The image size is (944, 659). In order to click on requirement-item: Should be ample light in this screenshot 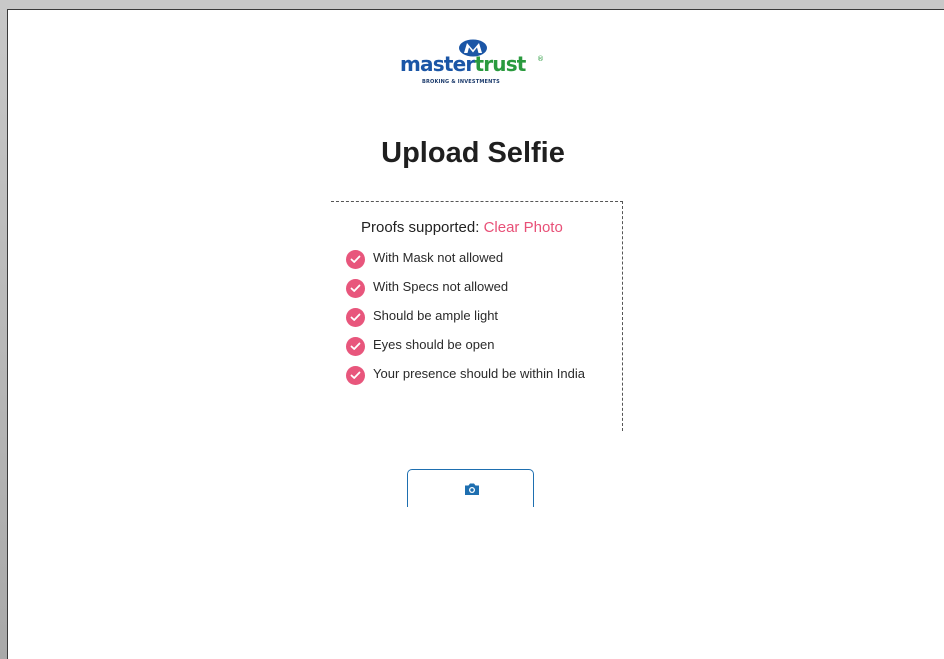, I will do `click(471, 317)`.